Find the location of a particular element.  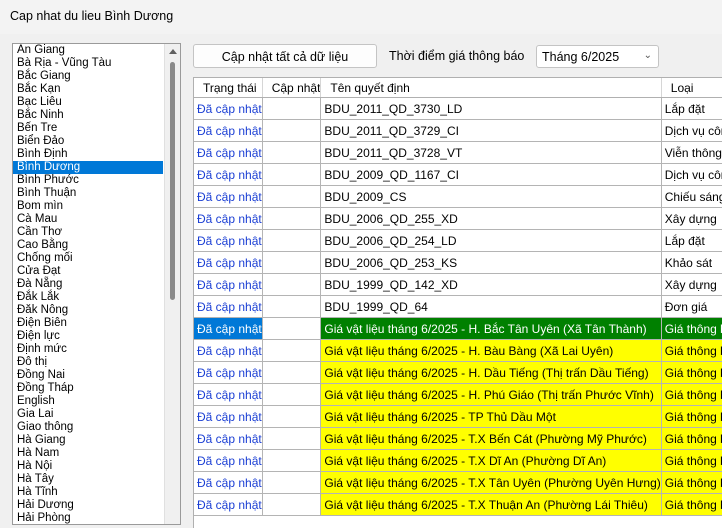

province-item: Bắc Giang is located at coordinates (88, 76).